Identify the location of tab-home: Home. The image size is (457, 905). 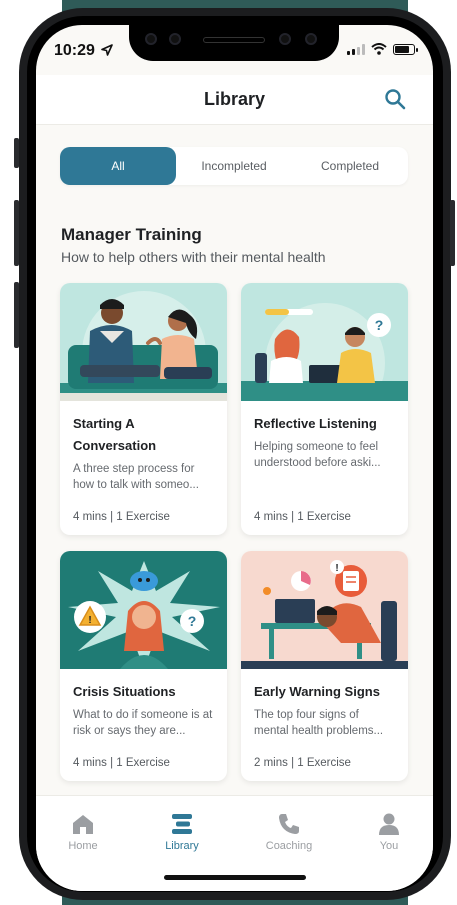
(83, 831).